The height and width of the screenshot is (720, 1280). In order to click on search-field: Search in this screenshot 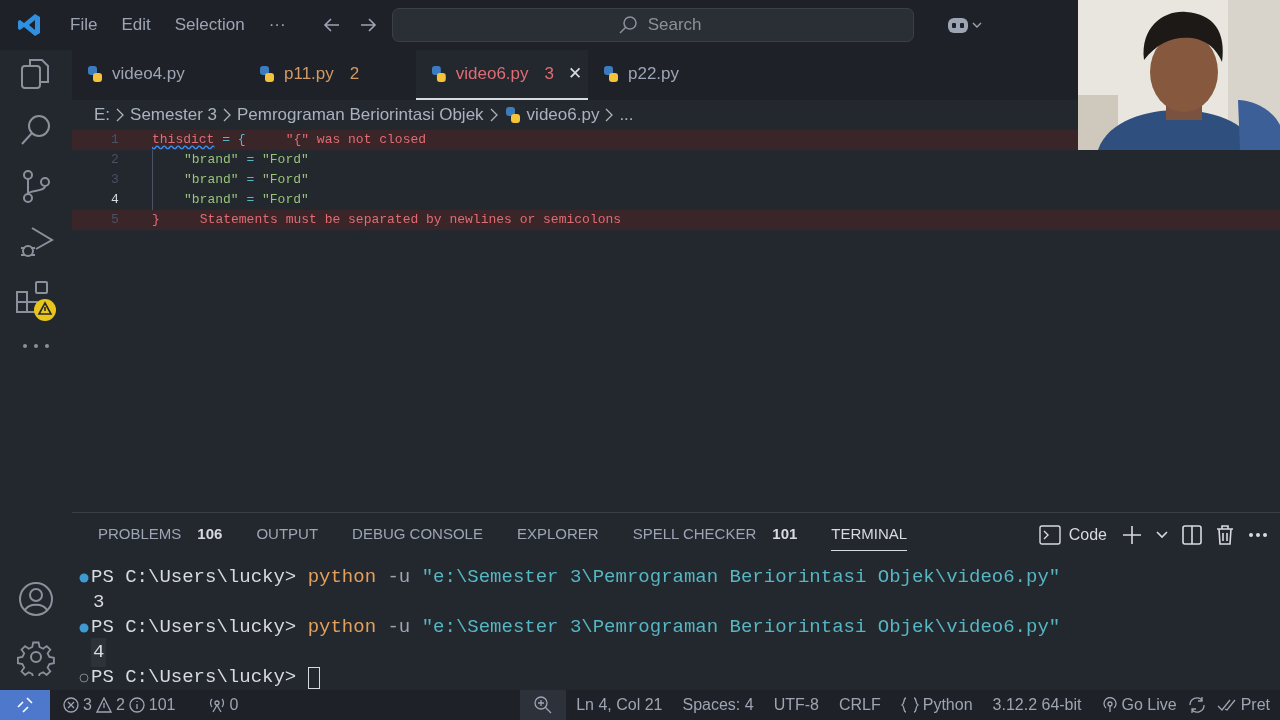, I will do `click(652, 25)`.